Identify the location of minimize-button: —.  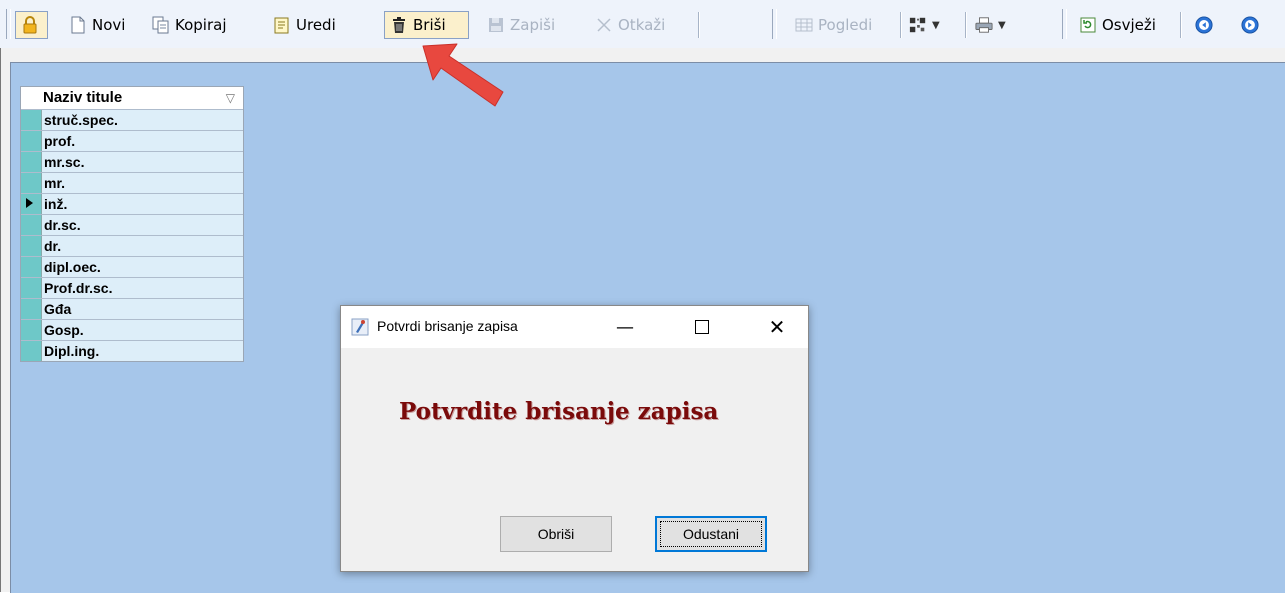
(625, 327).